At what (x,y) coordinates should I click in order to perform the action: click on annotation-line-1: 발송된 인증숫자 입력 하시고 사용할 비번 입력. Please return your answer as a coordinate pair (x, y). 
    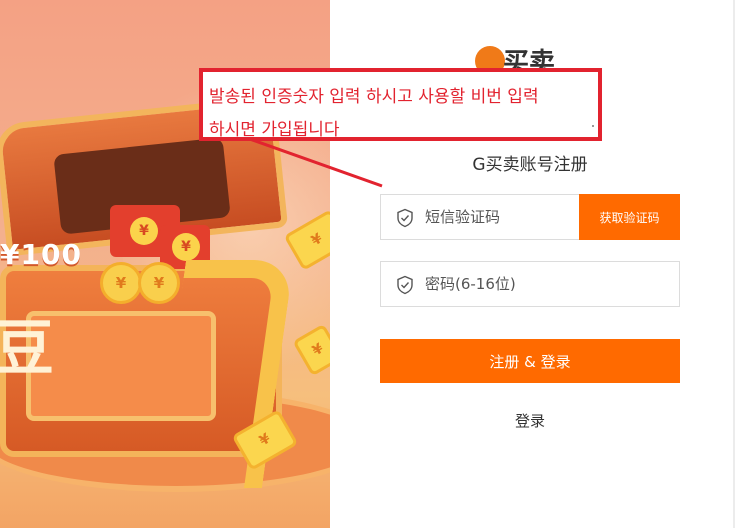
    Looking at the image, I should click on (374, 97).